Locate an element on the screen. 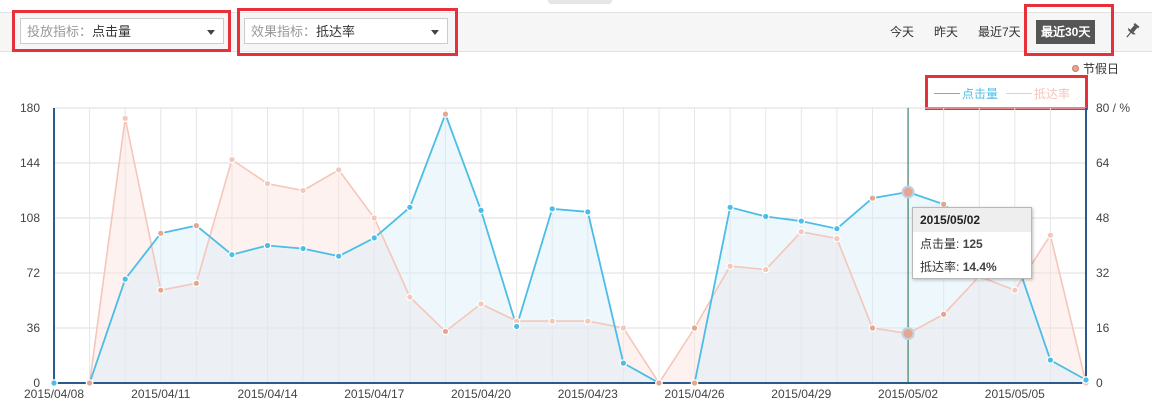  tooltip-row-clicks: 点击量: 125 is located at coordinates (972, 243).